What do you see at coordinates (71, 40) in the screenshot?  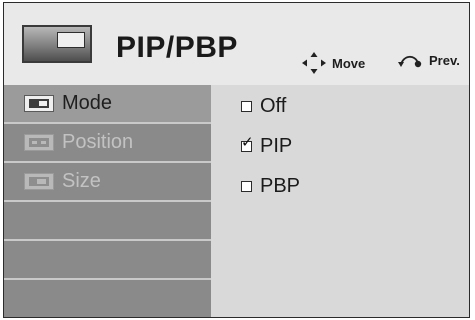 I see `pip-inset-window` at bounding box center [71, 40].